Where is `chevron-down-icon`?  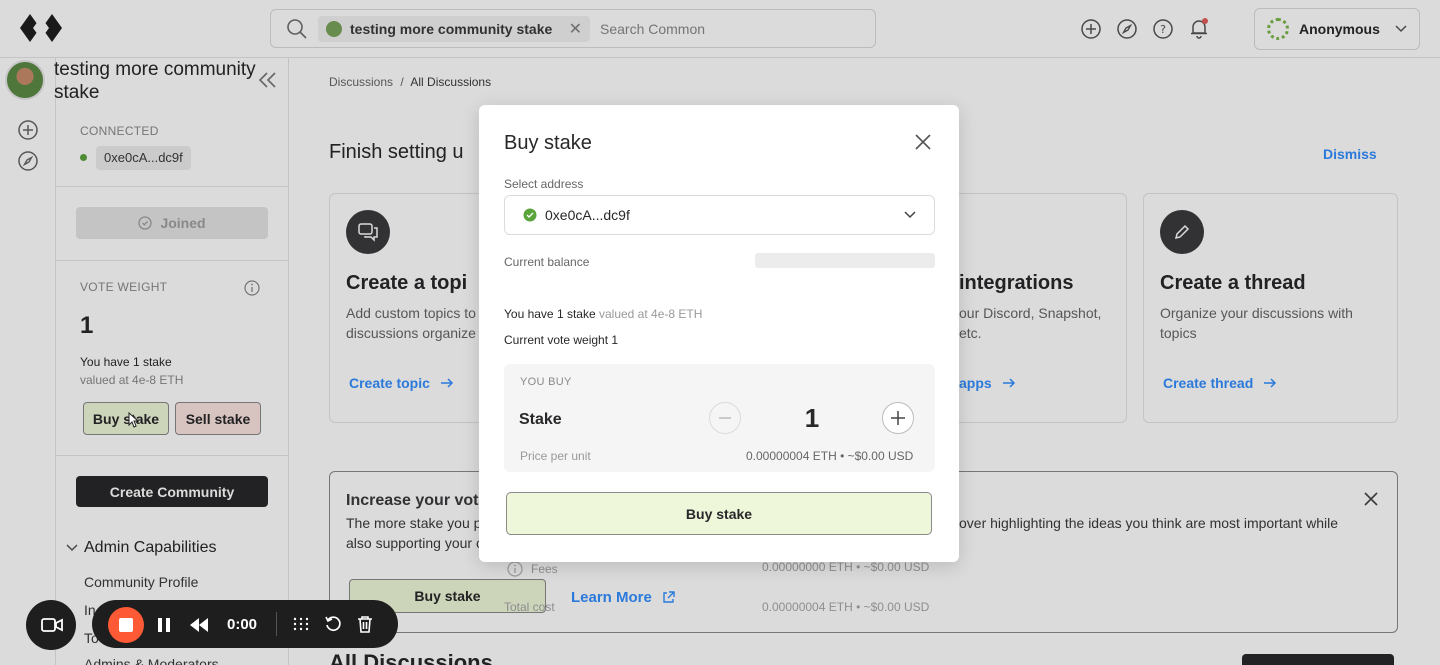
chevron-down-icon is located at coordinates (910, 215).